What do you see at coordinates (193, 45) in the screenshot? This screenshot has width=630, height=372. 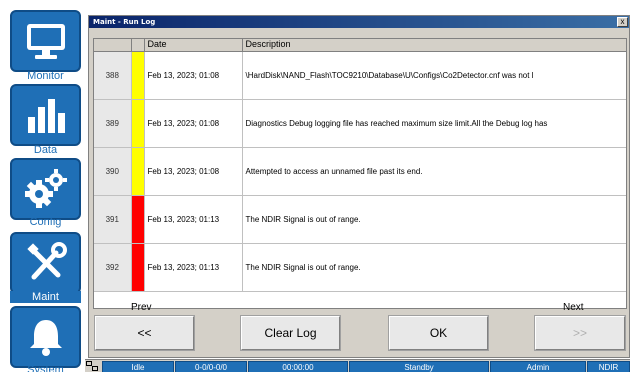 I see `col-header-date: Date` at bounding box center [193, 45].